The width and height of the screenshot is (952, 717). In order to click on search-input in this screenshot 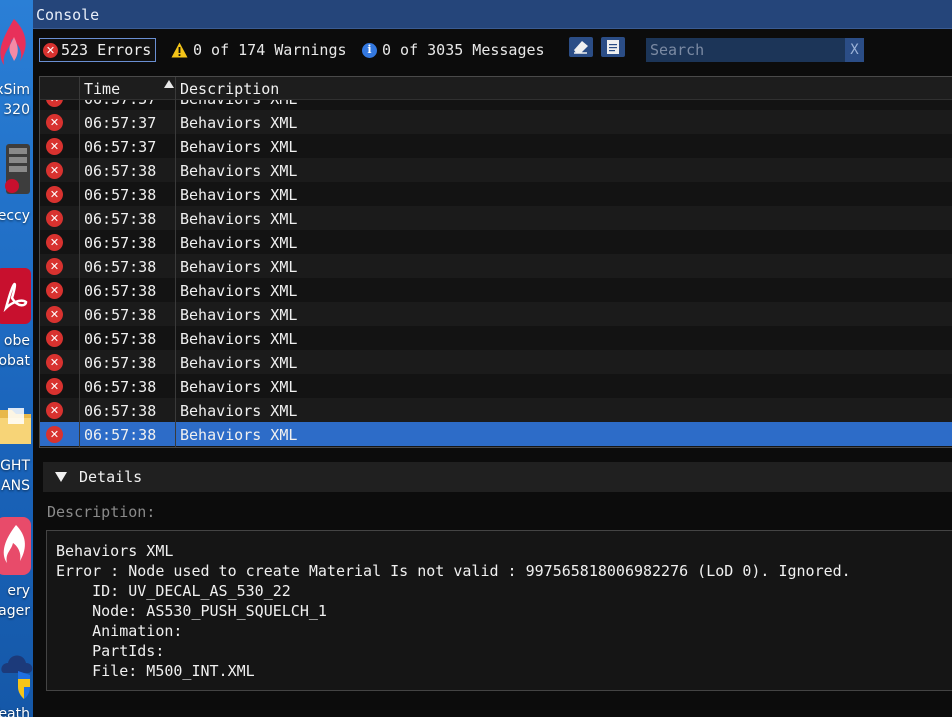, I will do `click(749, 50)`.